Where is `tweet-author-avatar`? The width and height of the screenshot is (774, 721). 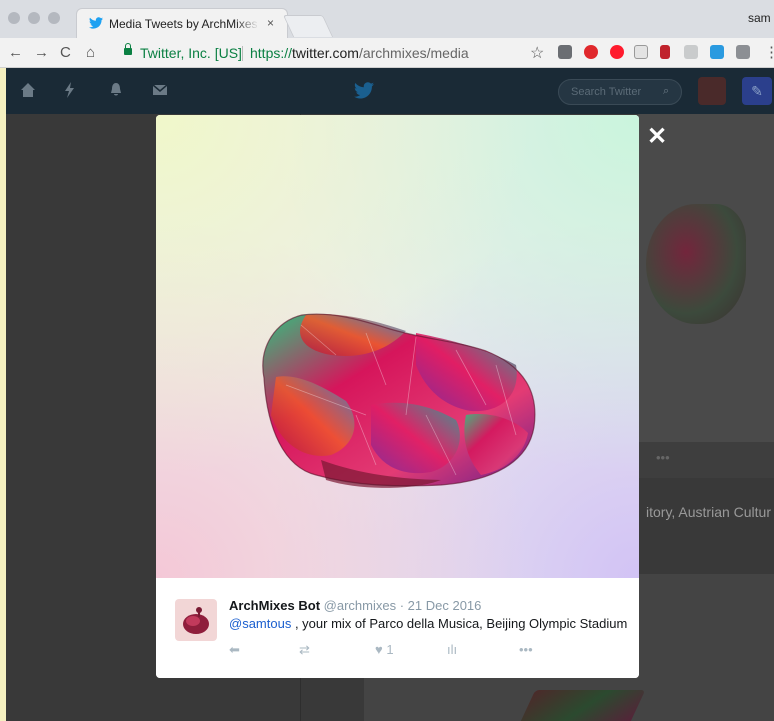 tweet-author-avatar is located at coordinates (196, 620).